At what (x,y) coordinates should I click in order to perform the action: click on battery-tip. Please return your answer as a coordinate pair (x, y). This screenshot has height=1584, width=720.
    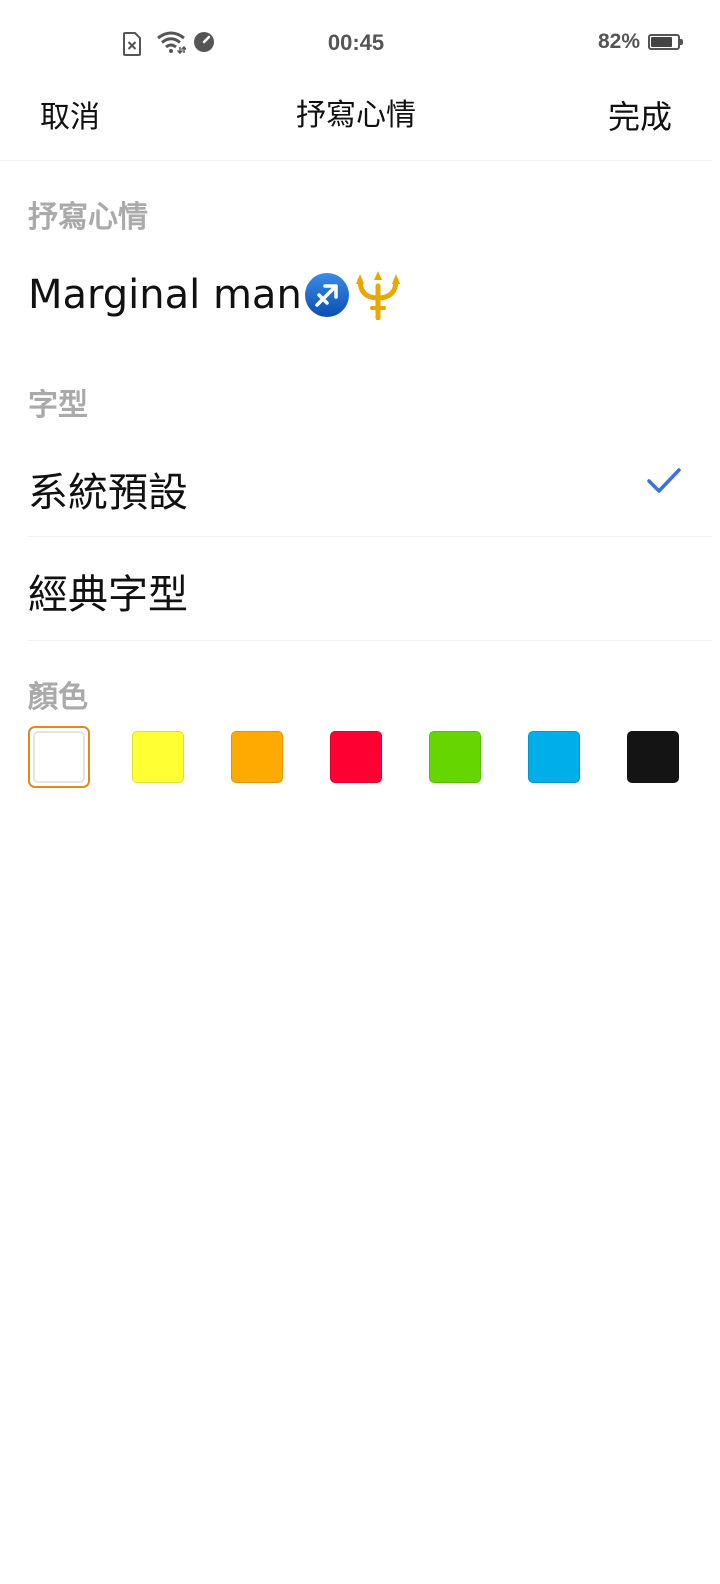
    Looking at the image, I should click on (681, 42).